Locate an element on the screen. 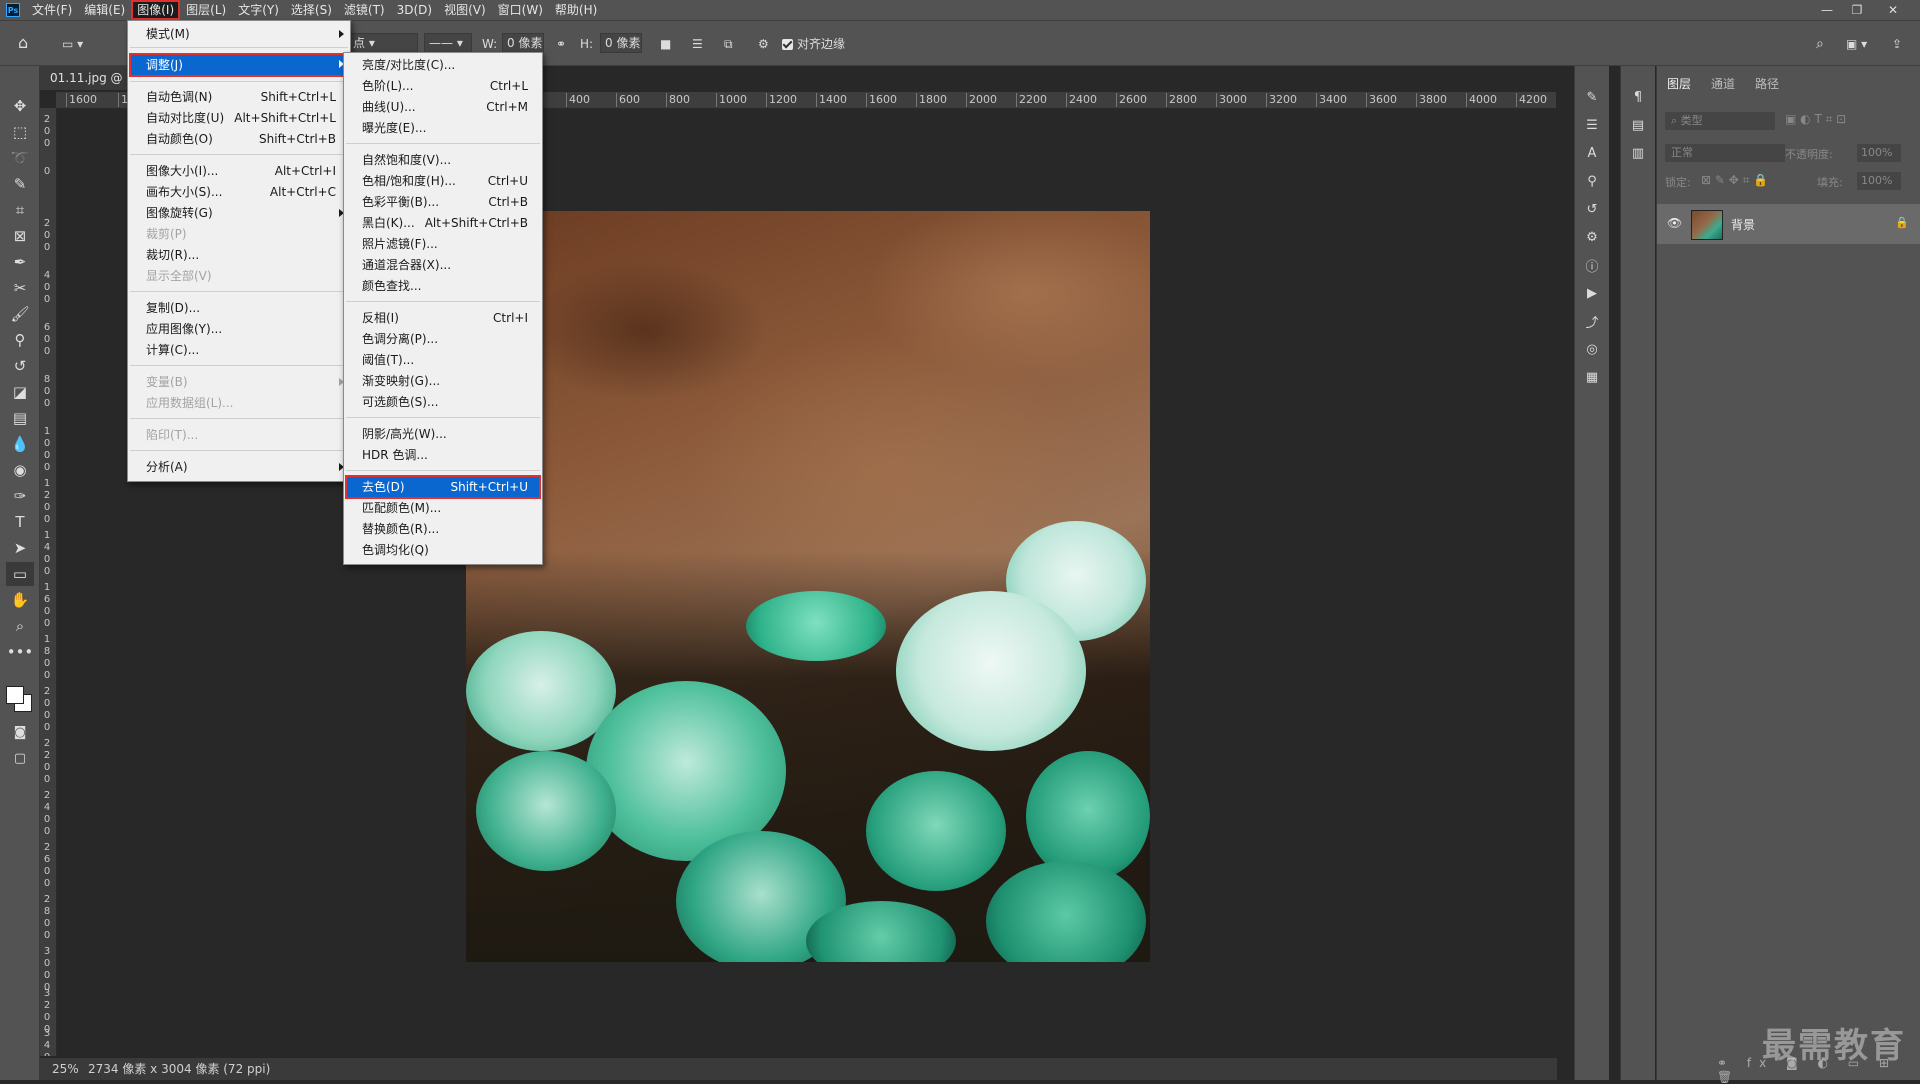 This screenshot has width=1920, height=1084. tab-channels: 通道 is located at coordinates (1723, 84).